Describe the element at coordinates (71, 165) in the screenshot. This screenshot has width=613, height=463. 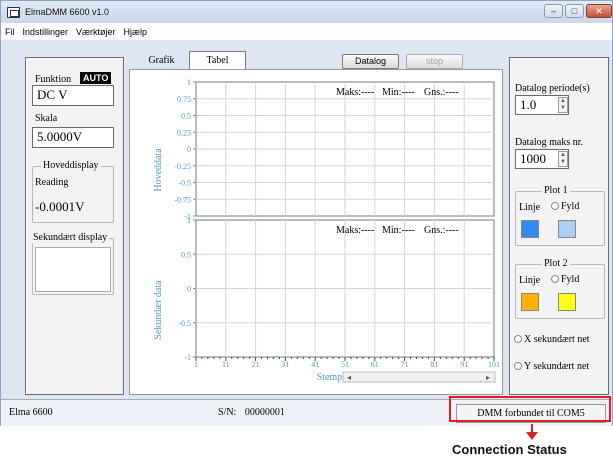
I see `hoveddisplay-title: Hoveddisplay` at that location.